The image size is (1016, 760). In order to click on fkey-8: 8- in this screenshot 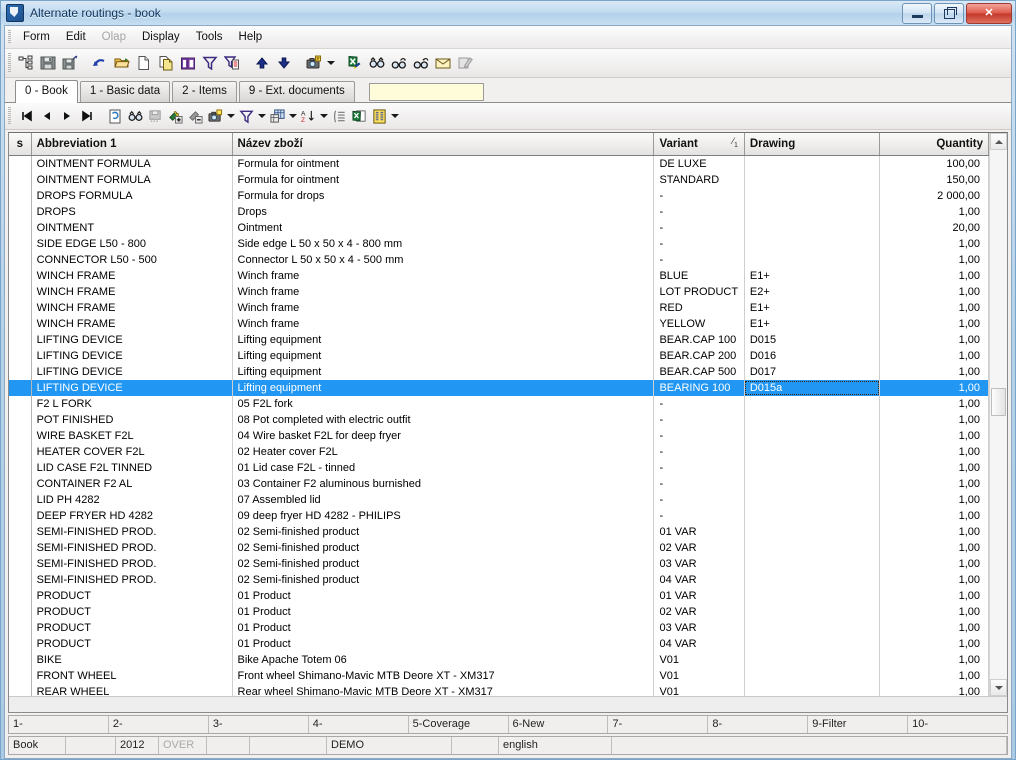, I will do `click(758, 724)`.